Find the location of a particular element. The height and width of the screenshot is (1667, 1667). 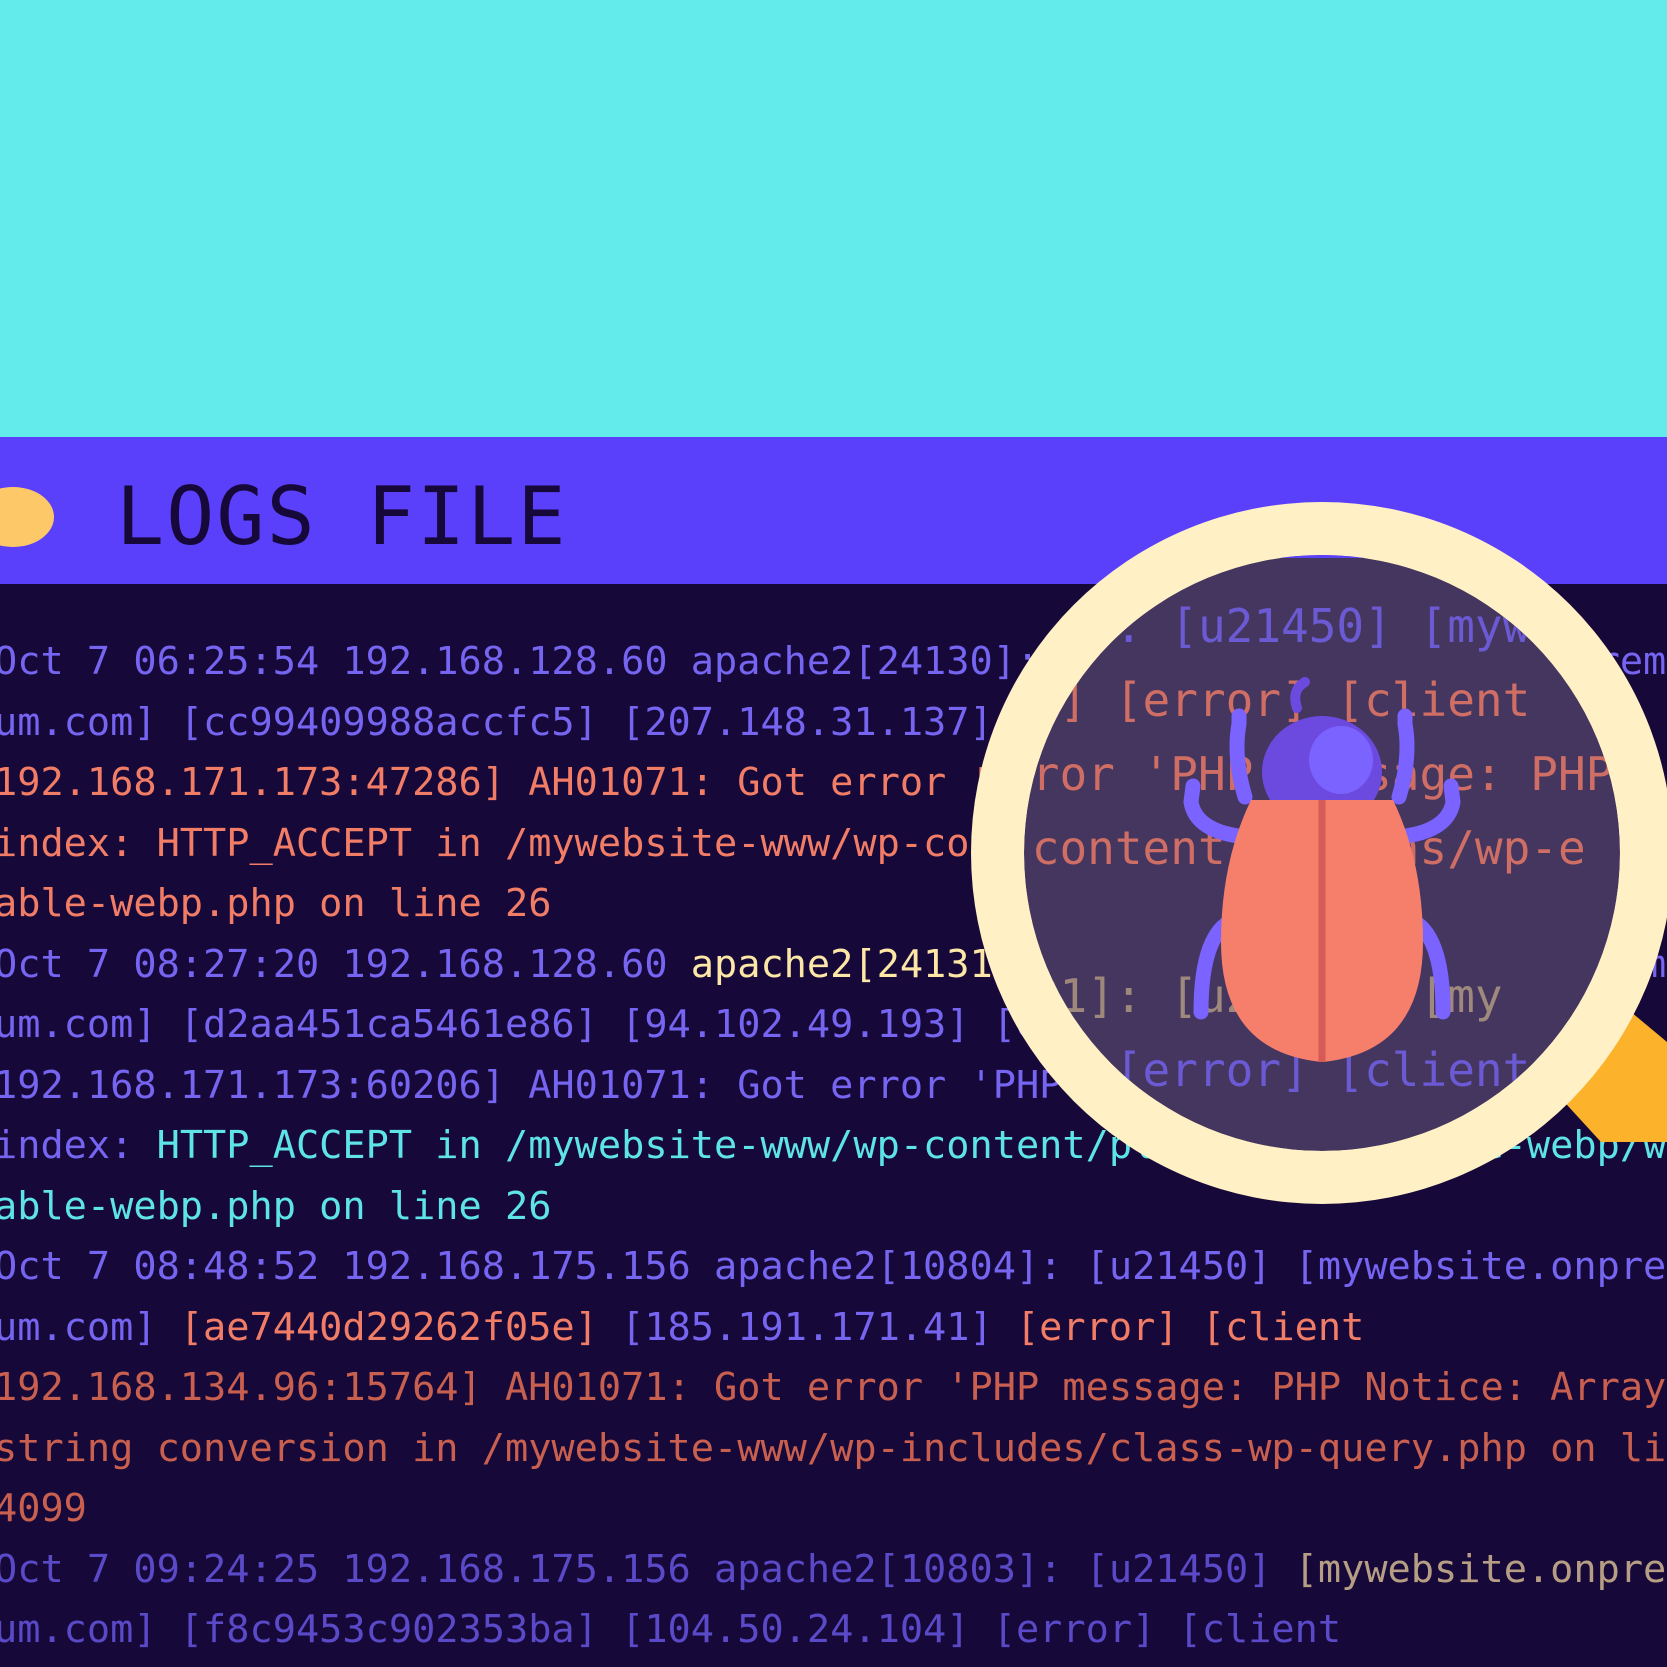

log-segment: um.com] is located at coordinates (90, 1327).